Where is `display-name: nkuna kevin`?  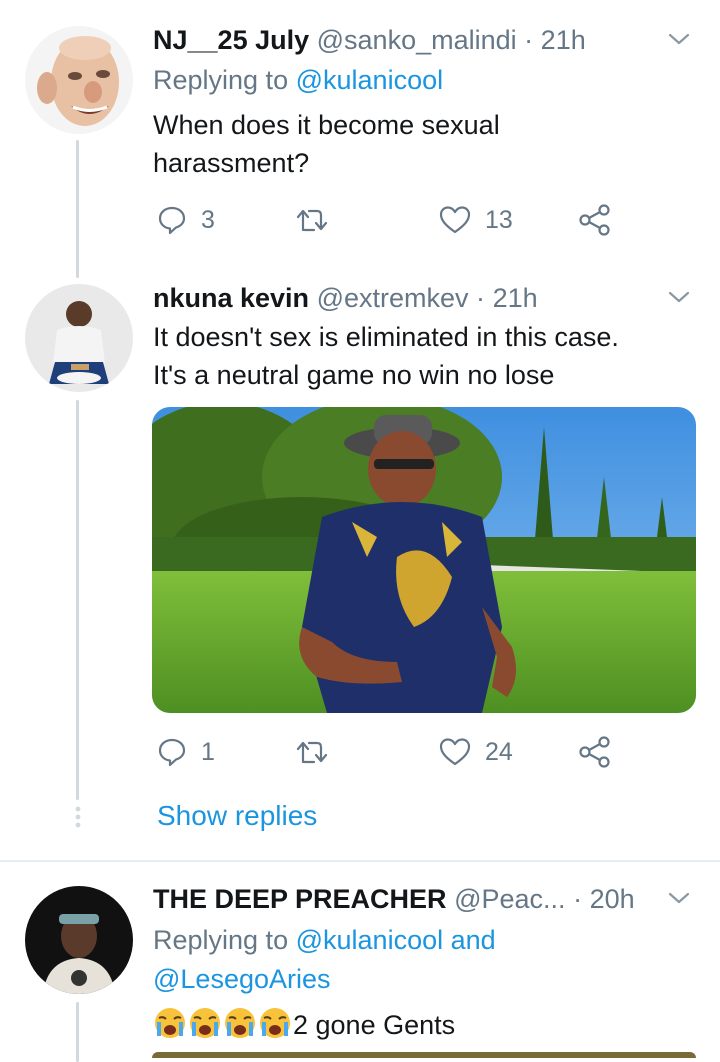
display-name: nkuna kevin is located at coordinates (231, 298).